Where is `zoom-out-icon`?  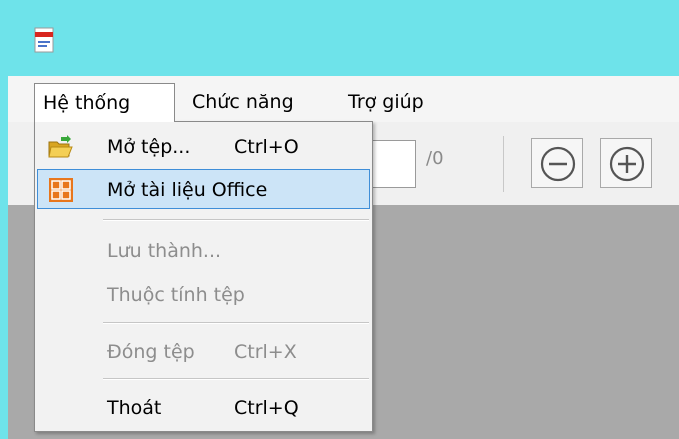
zoom-out-icon is located at coordinates (558, 164).